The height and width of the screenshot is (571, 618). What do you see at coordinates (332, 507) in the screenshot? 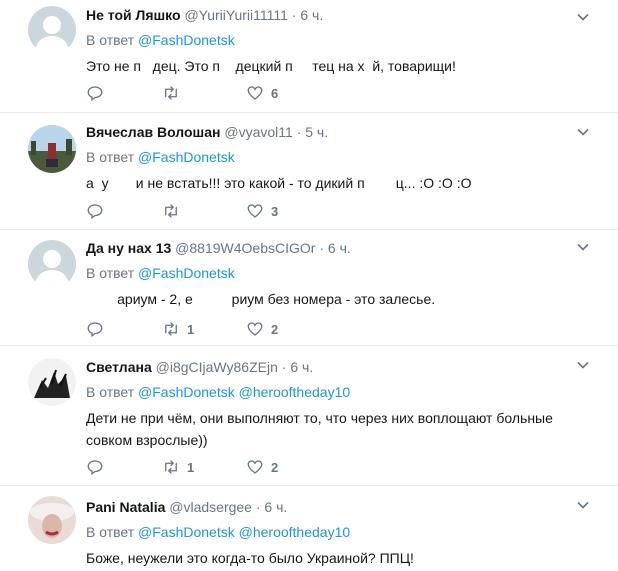
I see `tweet-header: Pani Natalia @vladsergee · 6 ч.` at bounding box center [332, 507].